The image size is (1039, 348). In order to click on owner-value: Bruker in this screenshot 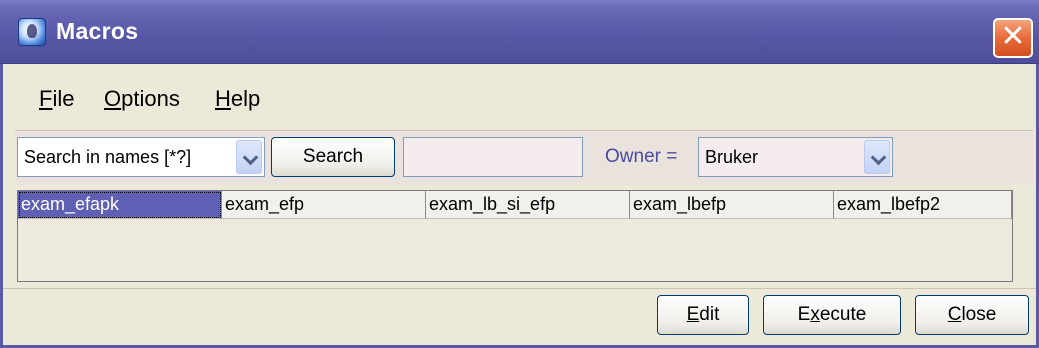, I will do `click(732, 157)`.